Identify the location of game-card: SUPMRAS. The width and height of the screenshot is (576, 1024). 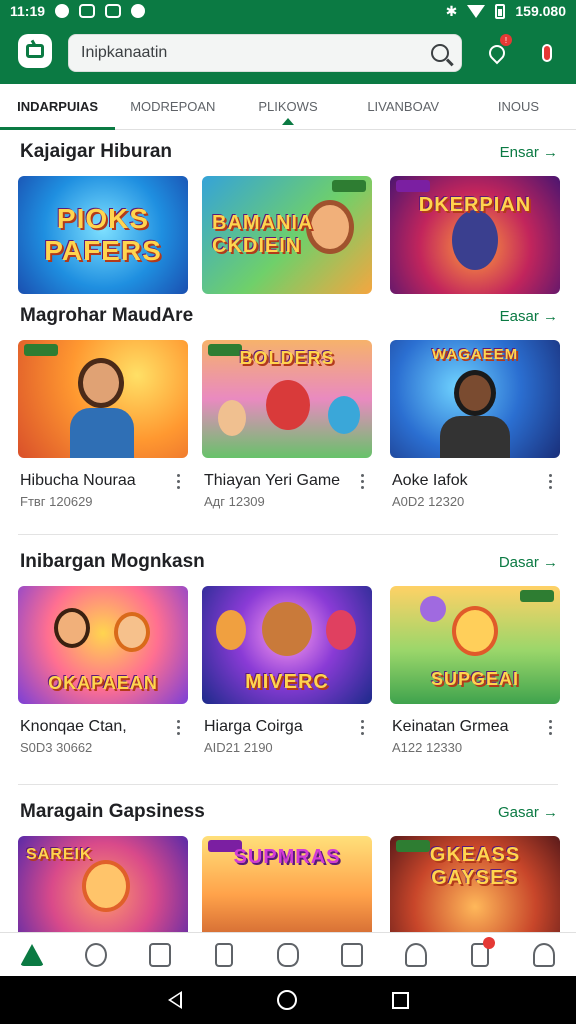
(287, 884).